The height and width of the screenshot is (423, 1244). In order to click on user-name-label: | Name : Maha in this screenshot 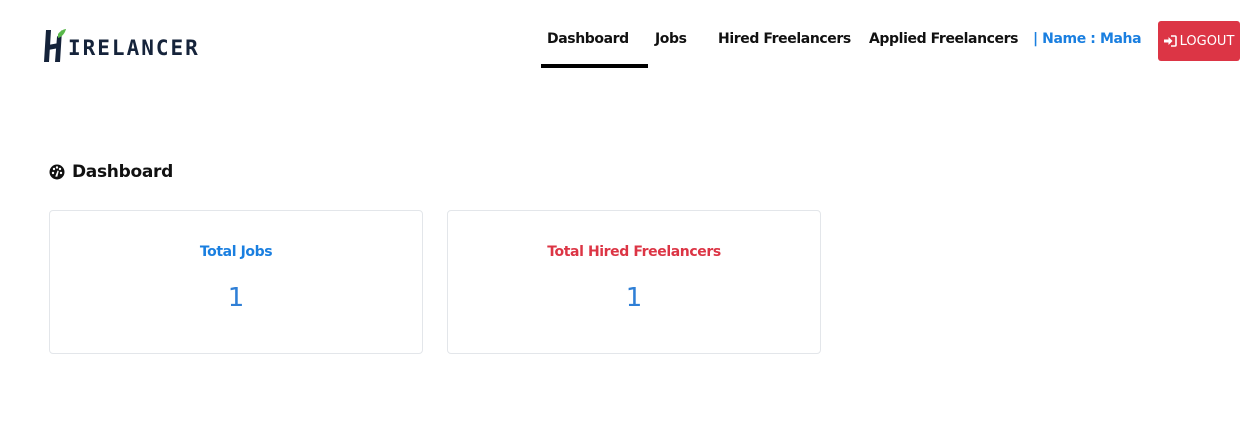, I will do `click(1087, 39)`.